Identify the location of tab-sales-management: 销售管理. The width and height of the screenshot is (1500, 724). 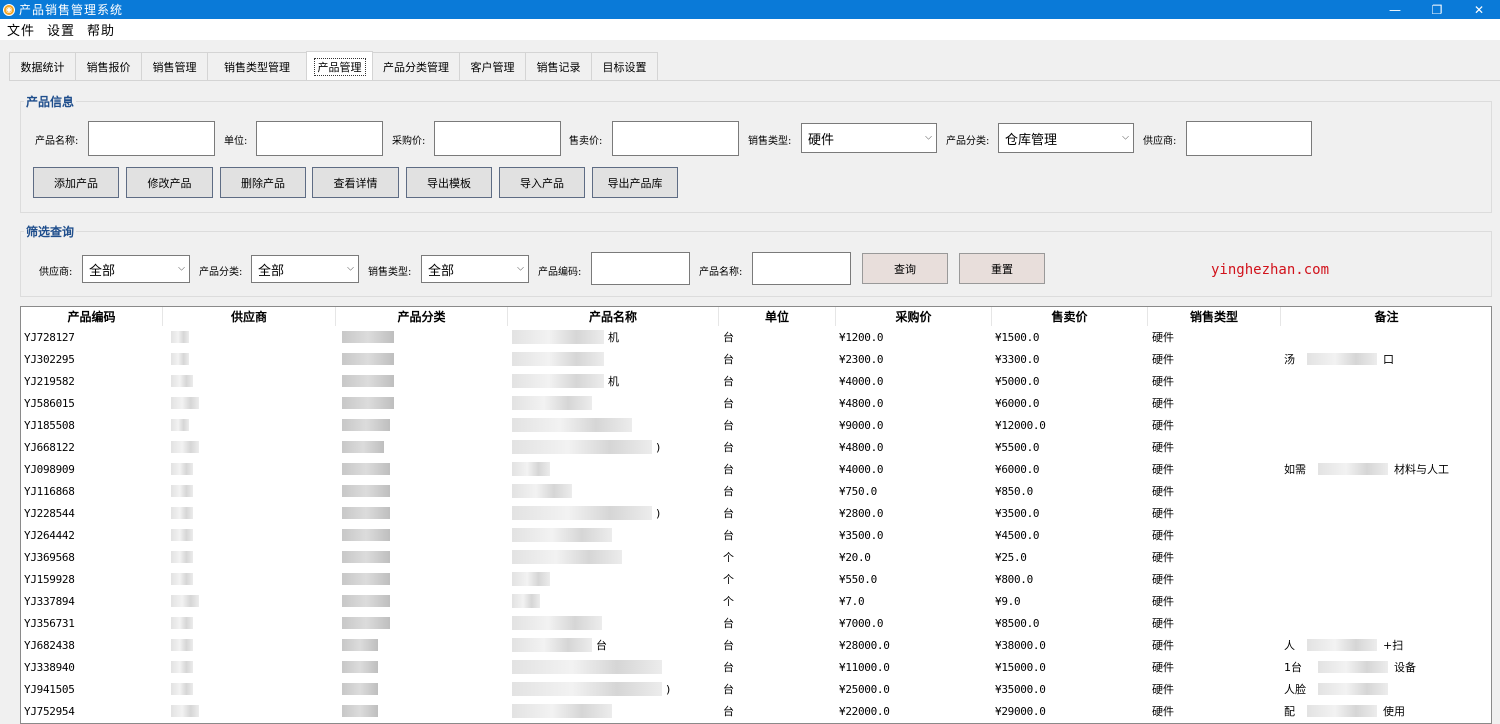
(174, 66).